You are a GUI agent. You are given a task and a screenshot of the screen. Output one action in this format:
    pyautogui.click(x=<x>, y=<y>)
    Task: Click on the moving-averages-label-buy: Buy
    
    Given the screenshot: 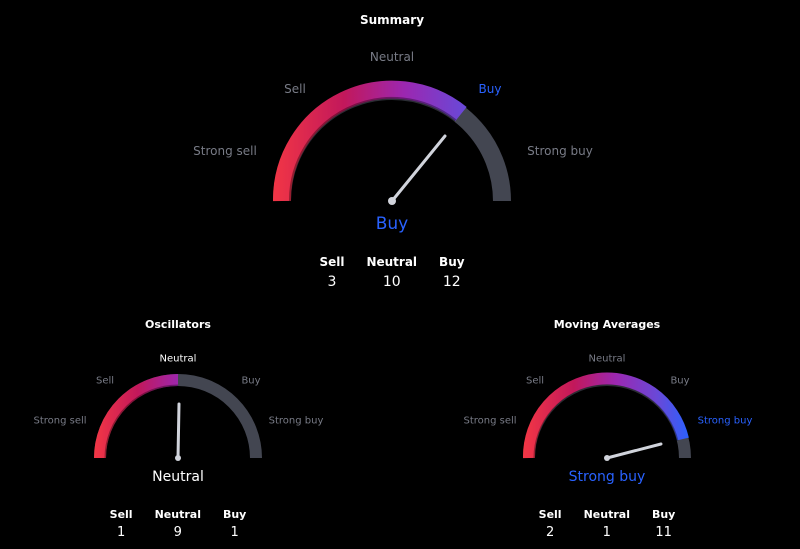 What is the action you would take?
    pyautogui.click(x=680, y=381)
    